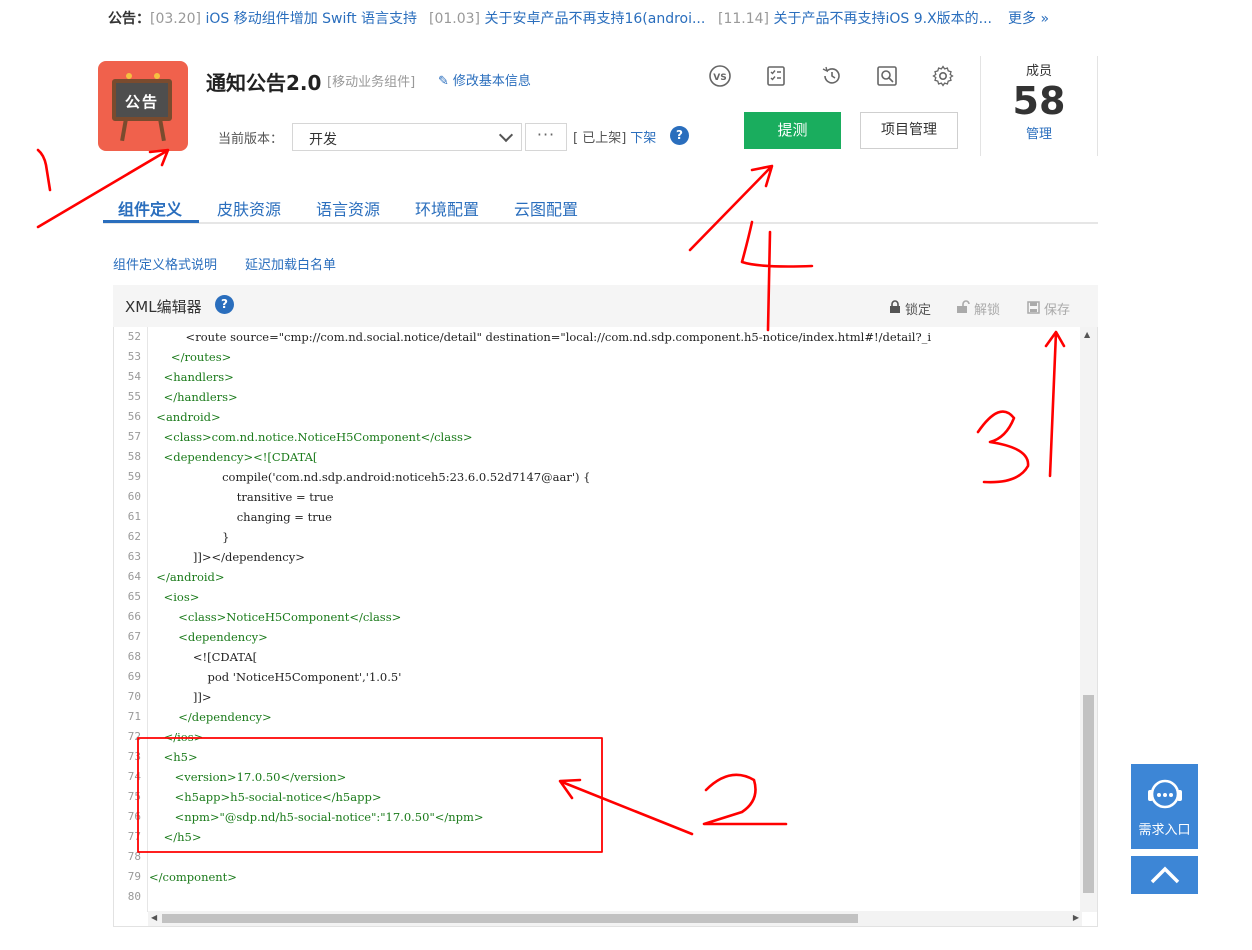  Describe the element at coordinates (943, 76) in the screenshot. I see `settings-icon` at that location.